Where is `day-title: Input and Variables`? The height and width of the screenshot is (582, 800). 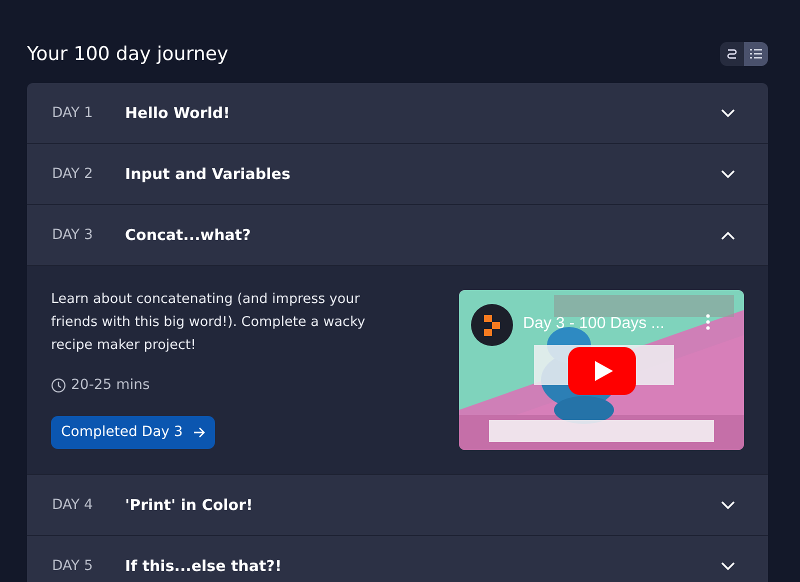
day-title: Input and Variables is located at coordinates (208, 174).